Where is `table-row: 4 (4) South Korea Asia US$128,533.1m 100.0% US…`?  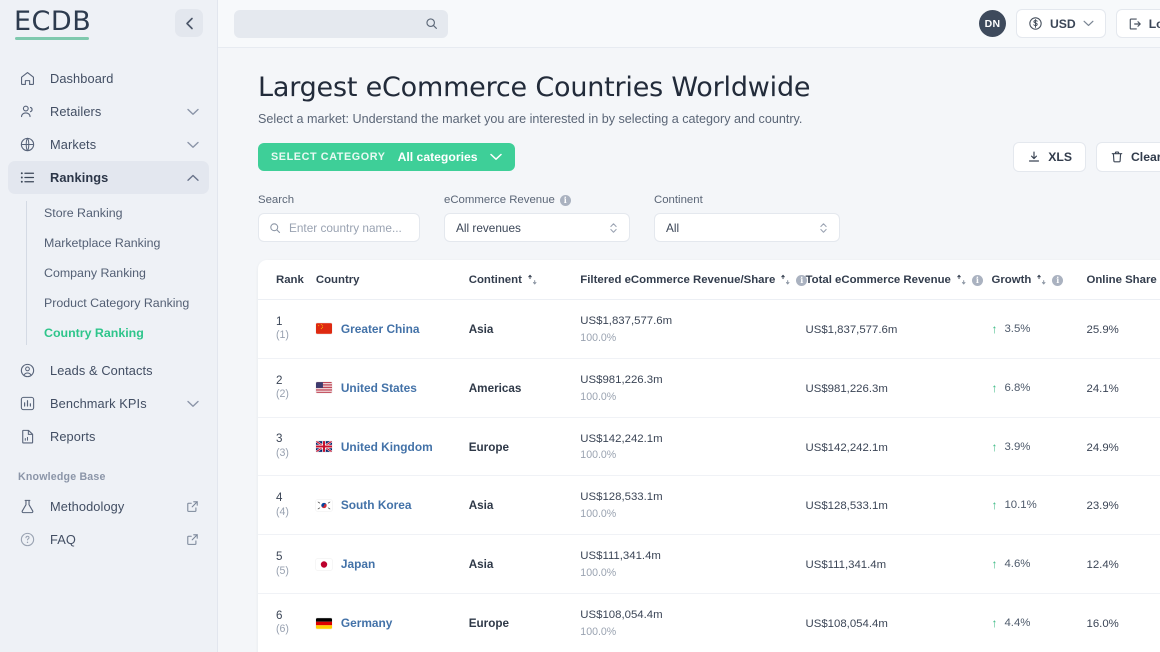
table-row: 4 (4) South Korea Asia US$128,533.1m 100.0% US… is located at coordinates (709, 505).